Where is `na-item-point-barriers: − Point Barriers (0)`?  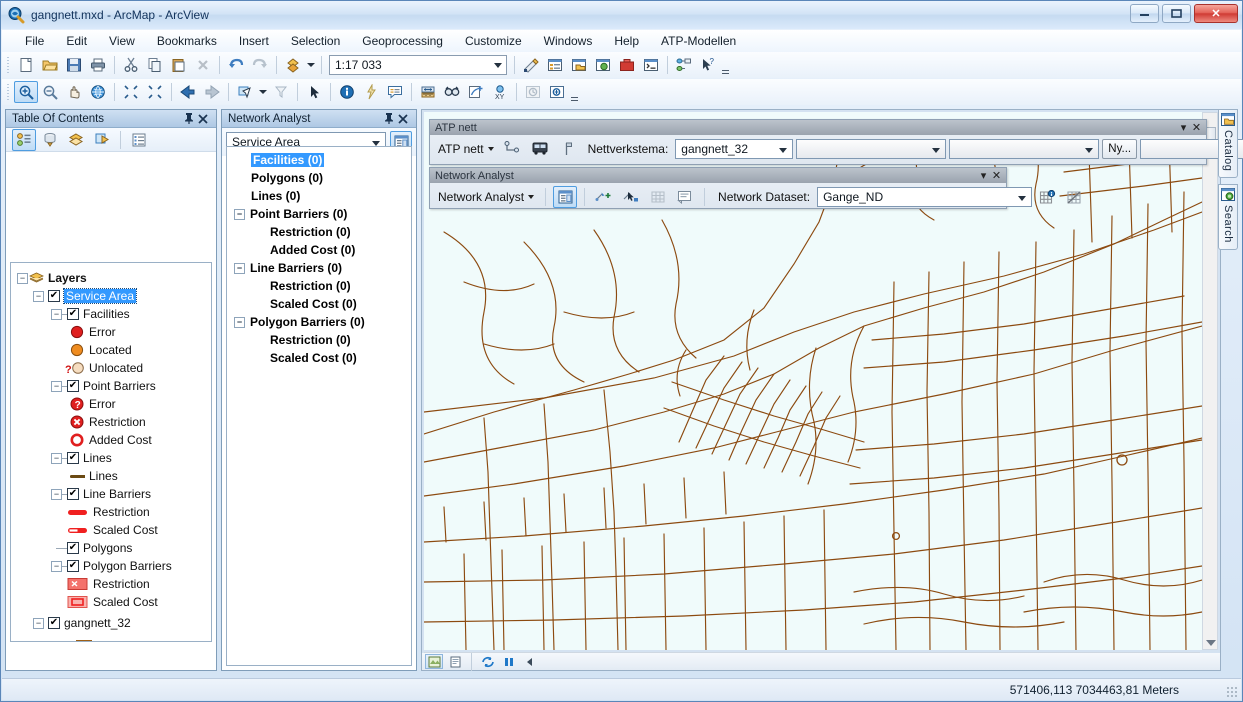
na-item-point-barriers: − Point Barriers (0) is located at coordinates (319, 214).